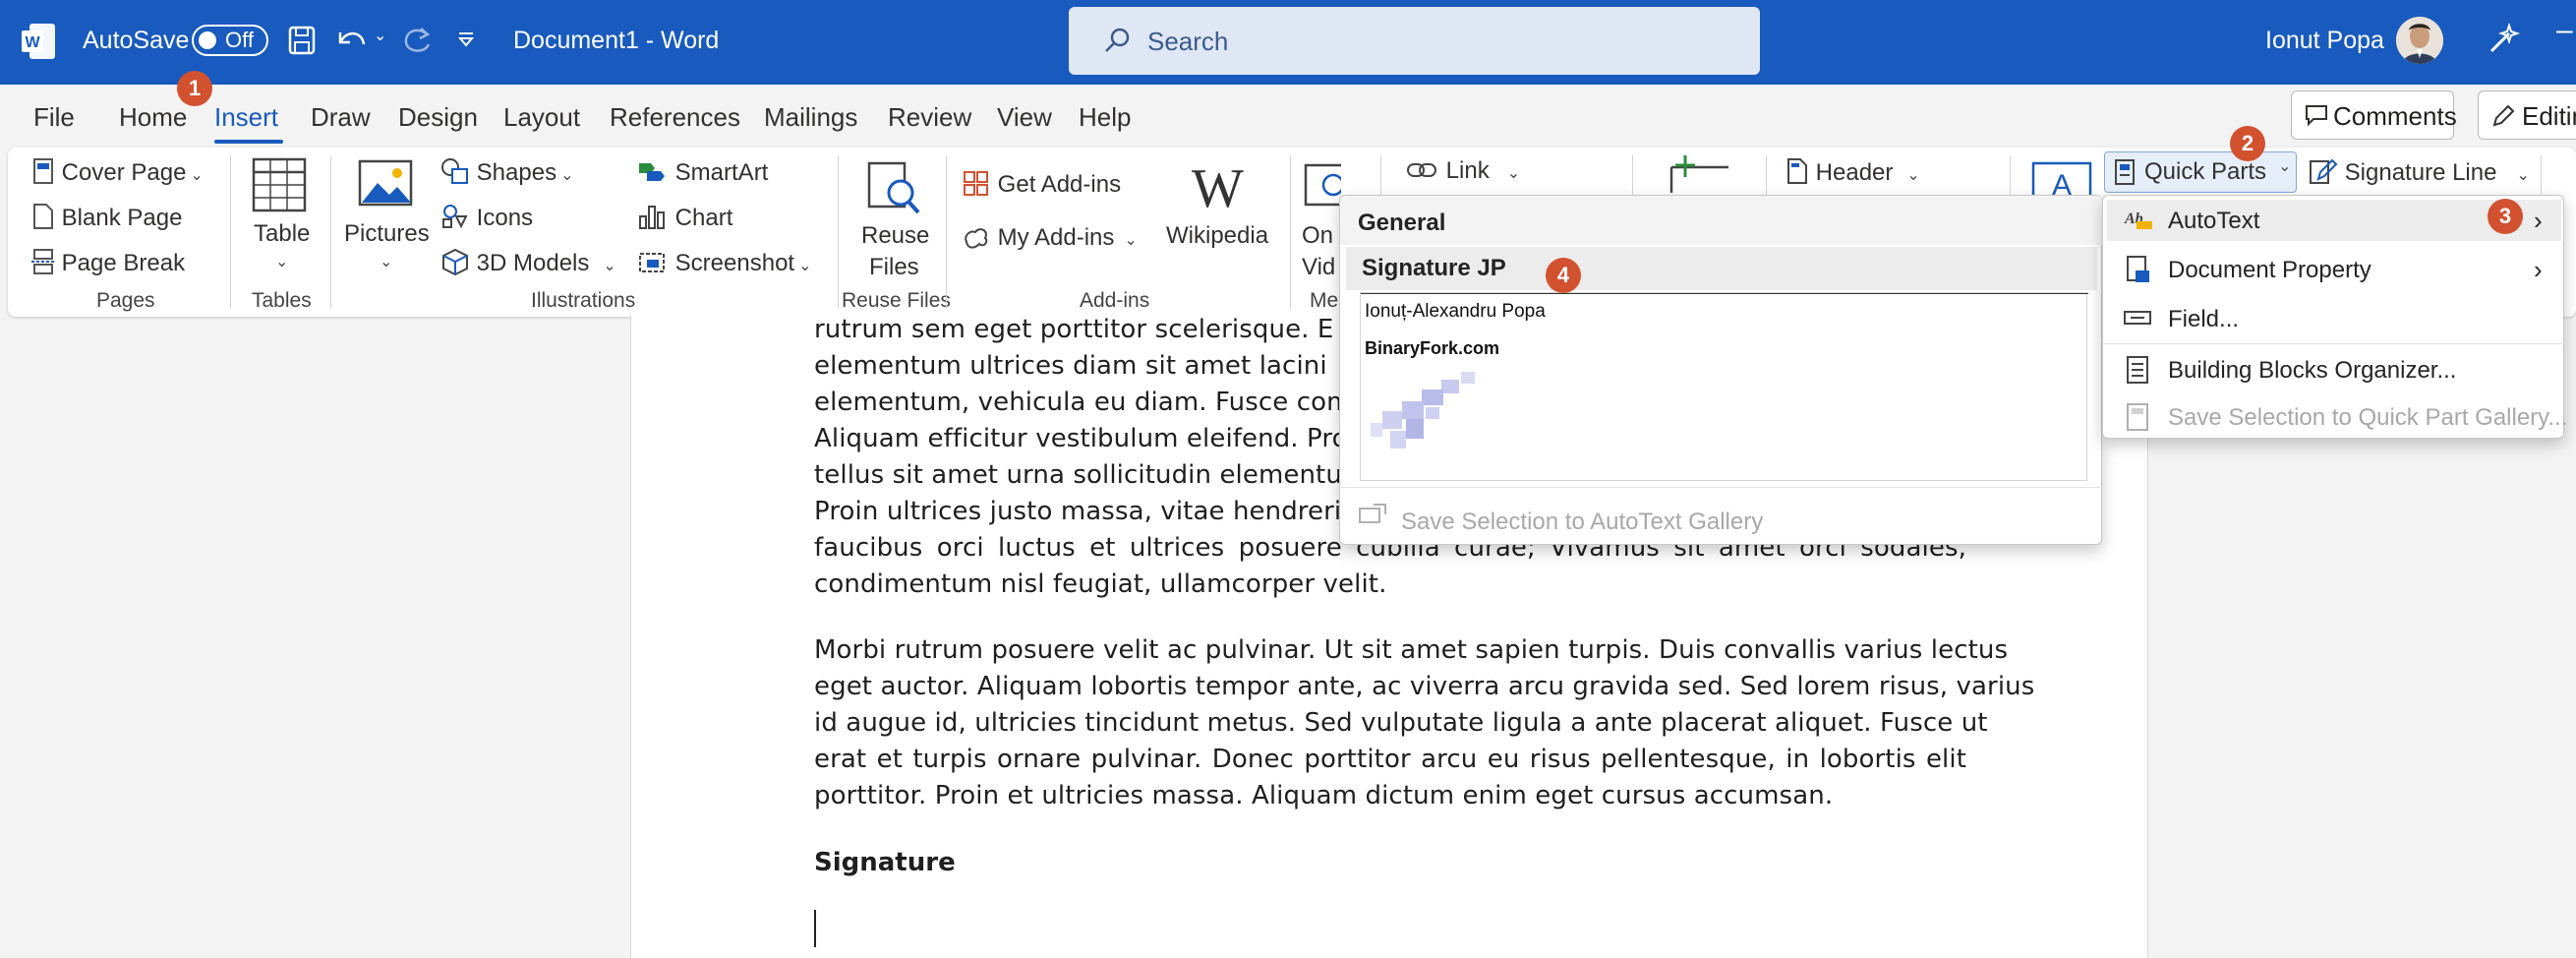  What do you see at coordinates (1699, 173) in the screenshot?
I see `comment-insert-icon` at bounding box center [1699, 173].